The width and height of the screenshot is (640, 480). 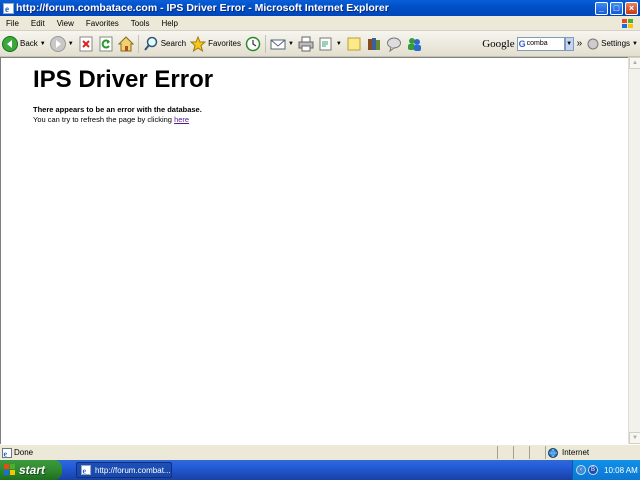 What do you see at coordinates (24, 452) in the screenshot?
I see `status-text: Done` at bounding box center [24, 452].